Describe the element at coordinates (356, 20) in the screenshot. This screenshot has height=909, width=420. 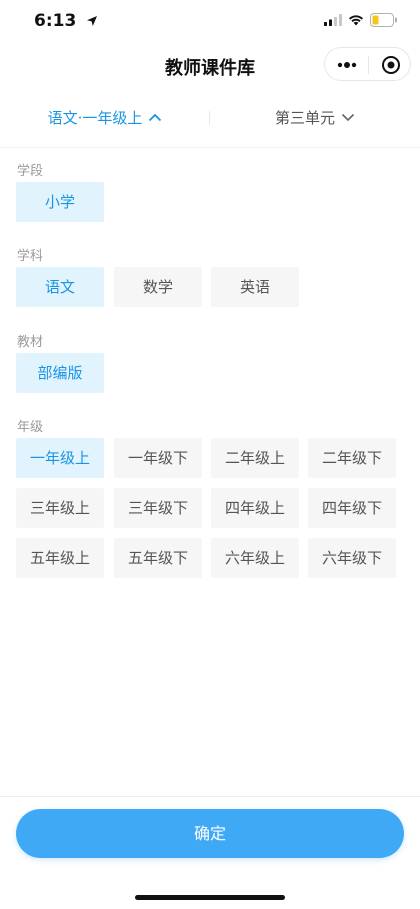
I see `wifi-icon` at that location.